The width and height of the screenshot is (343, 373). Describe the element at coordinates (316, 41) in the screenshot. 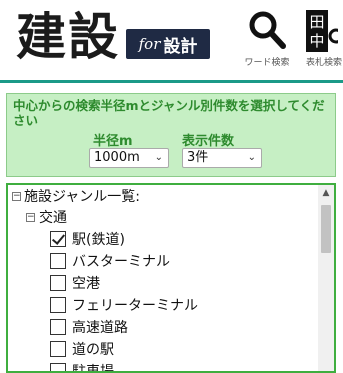

I see `svg-text: 中` at that location.